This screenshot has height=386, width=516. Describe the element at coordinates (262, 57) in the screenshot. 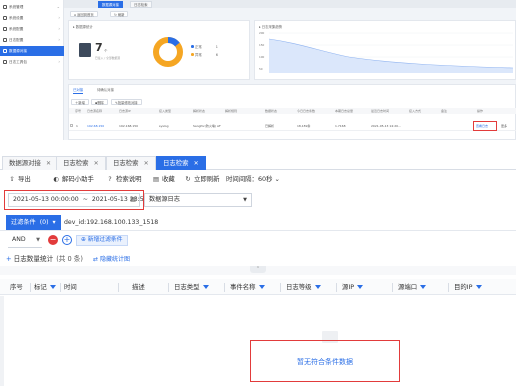

I see `y-tick-label: 100` at that location.